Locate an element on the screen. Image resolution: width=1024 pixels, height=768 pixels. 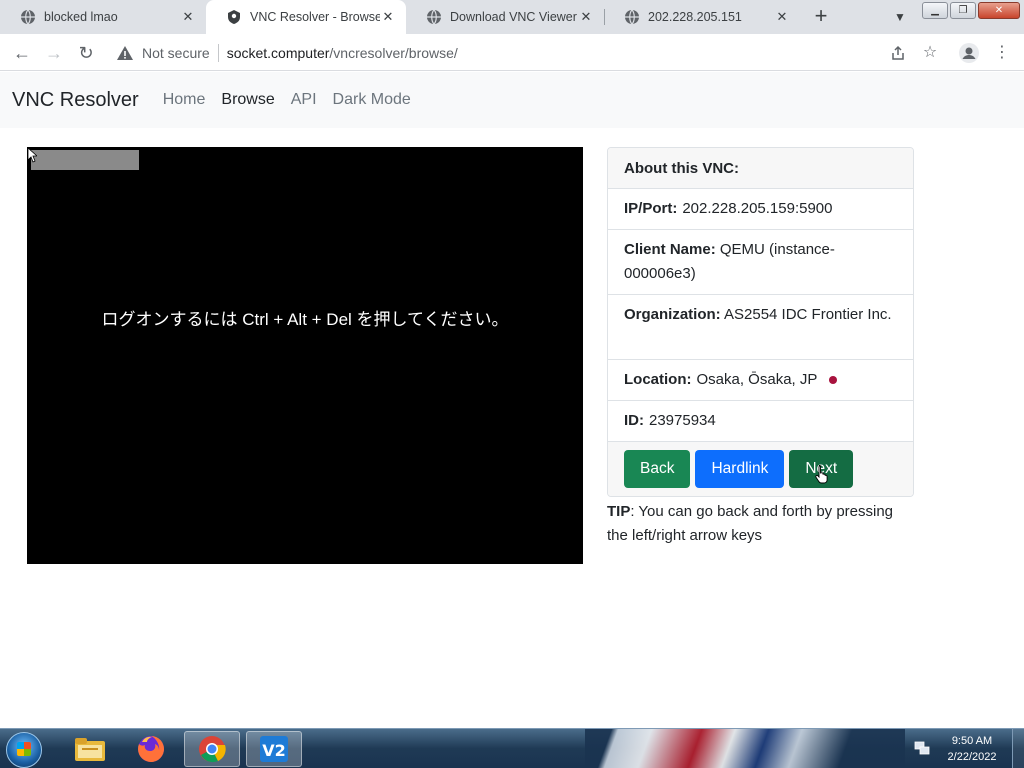
location-row: Location: Osaka, Ōsaka, JP is located at coordinates (760, 380).